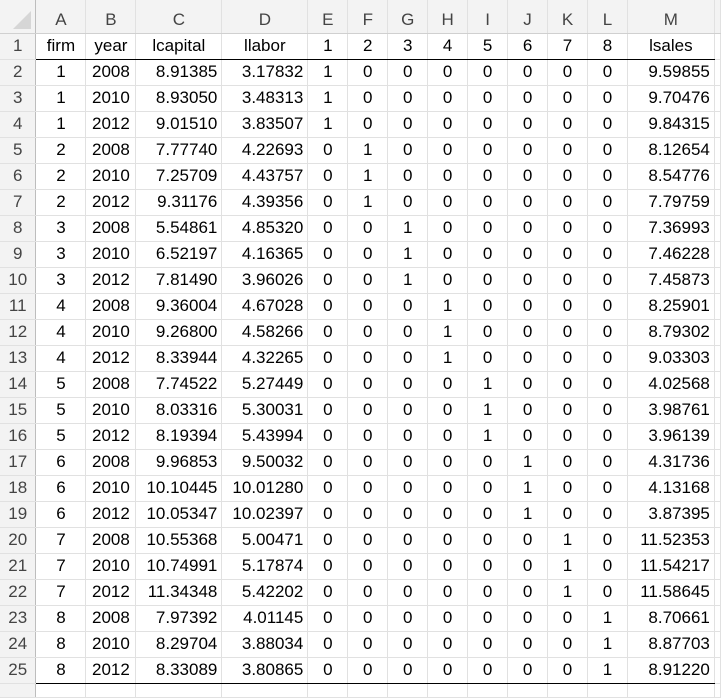 The width and height of the screenshot is (721, 698). What do you see at coordinates (671, 280) in the screenshot?
I see `cell: 7.45873` at bounding box center [671, 280].